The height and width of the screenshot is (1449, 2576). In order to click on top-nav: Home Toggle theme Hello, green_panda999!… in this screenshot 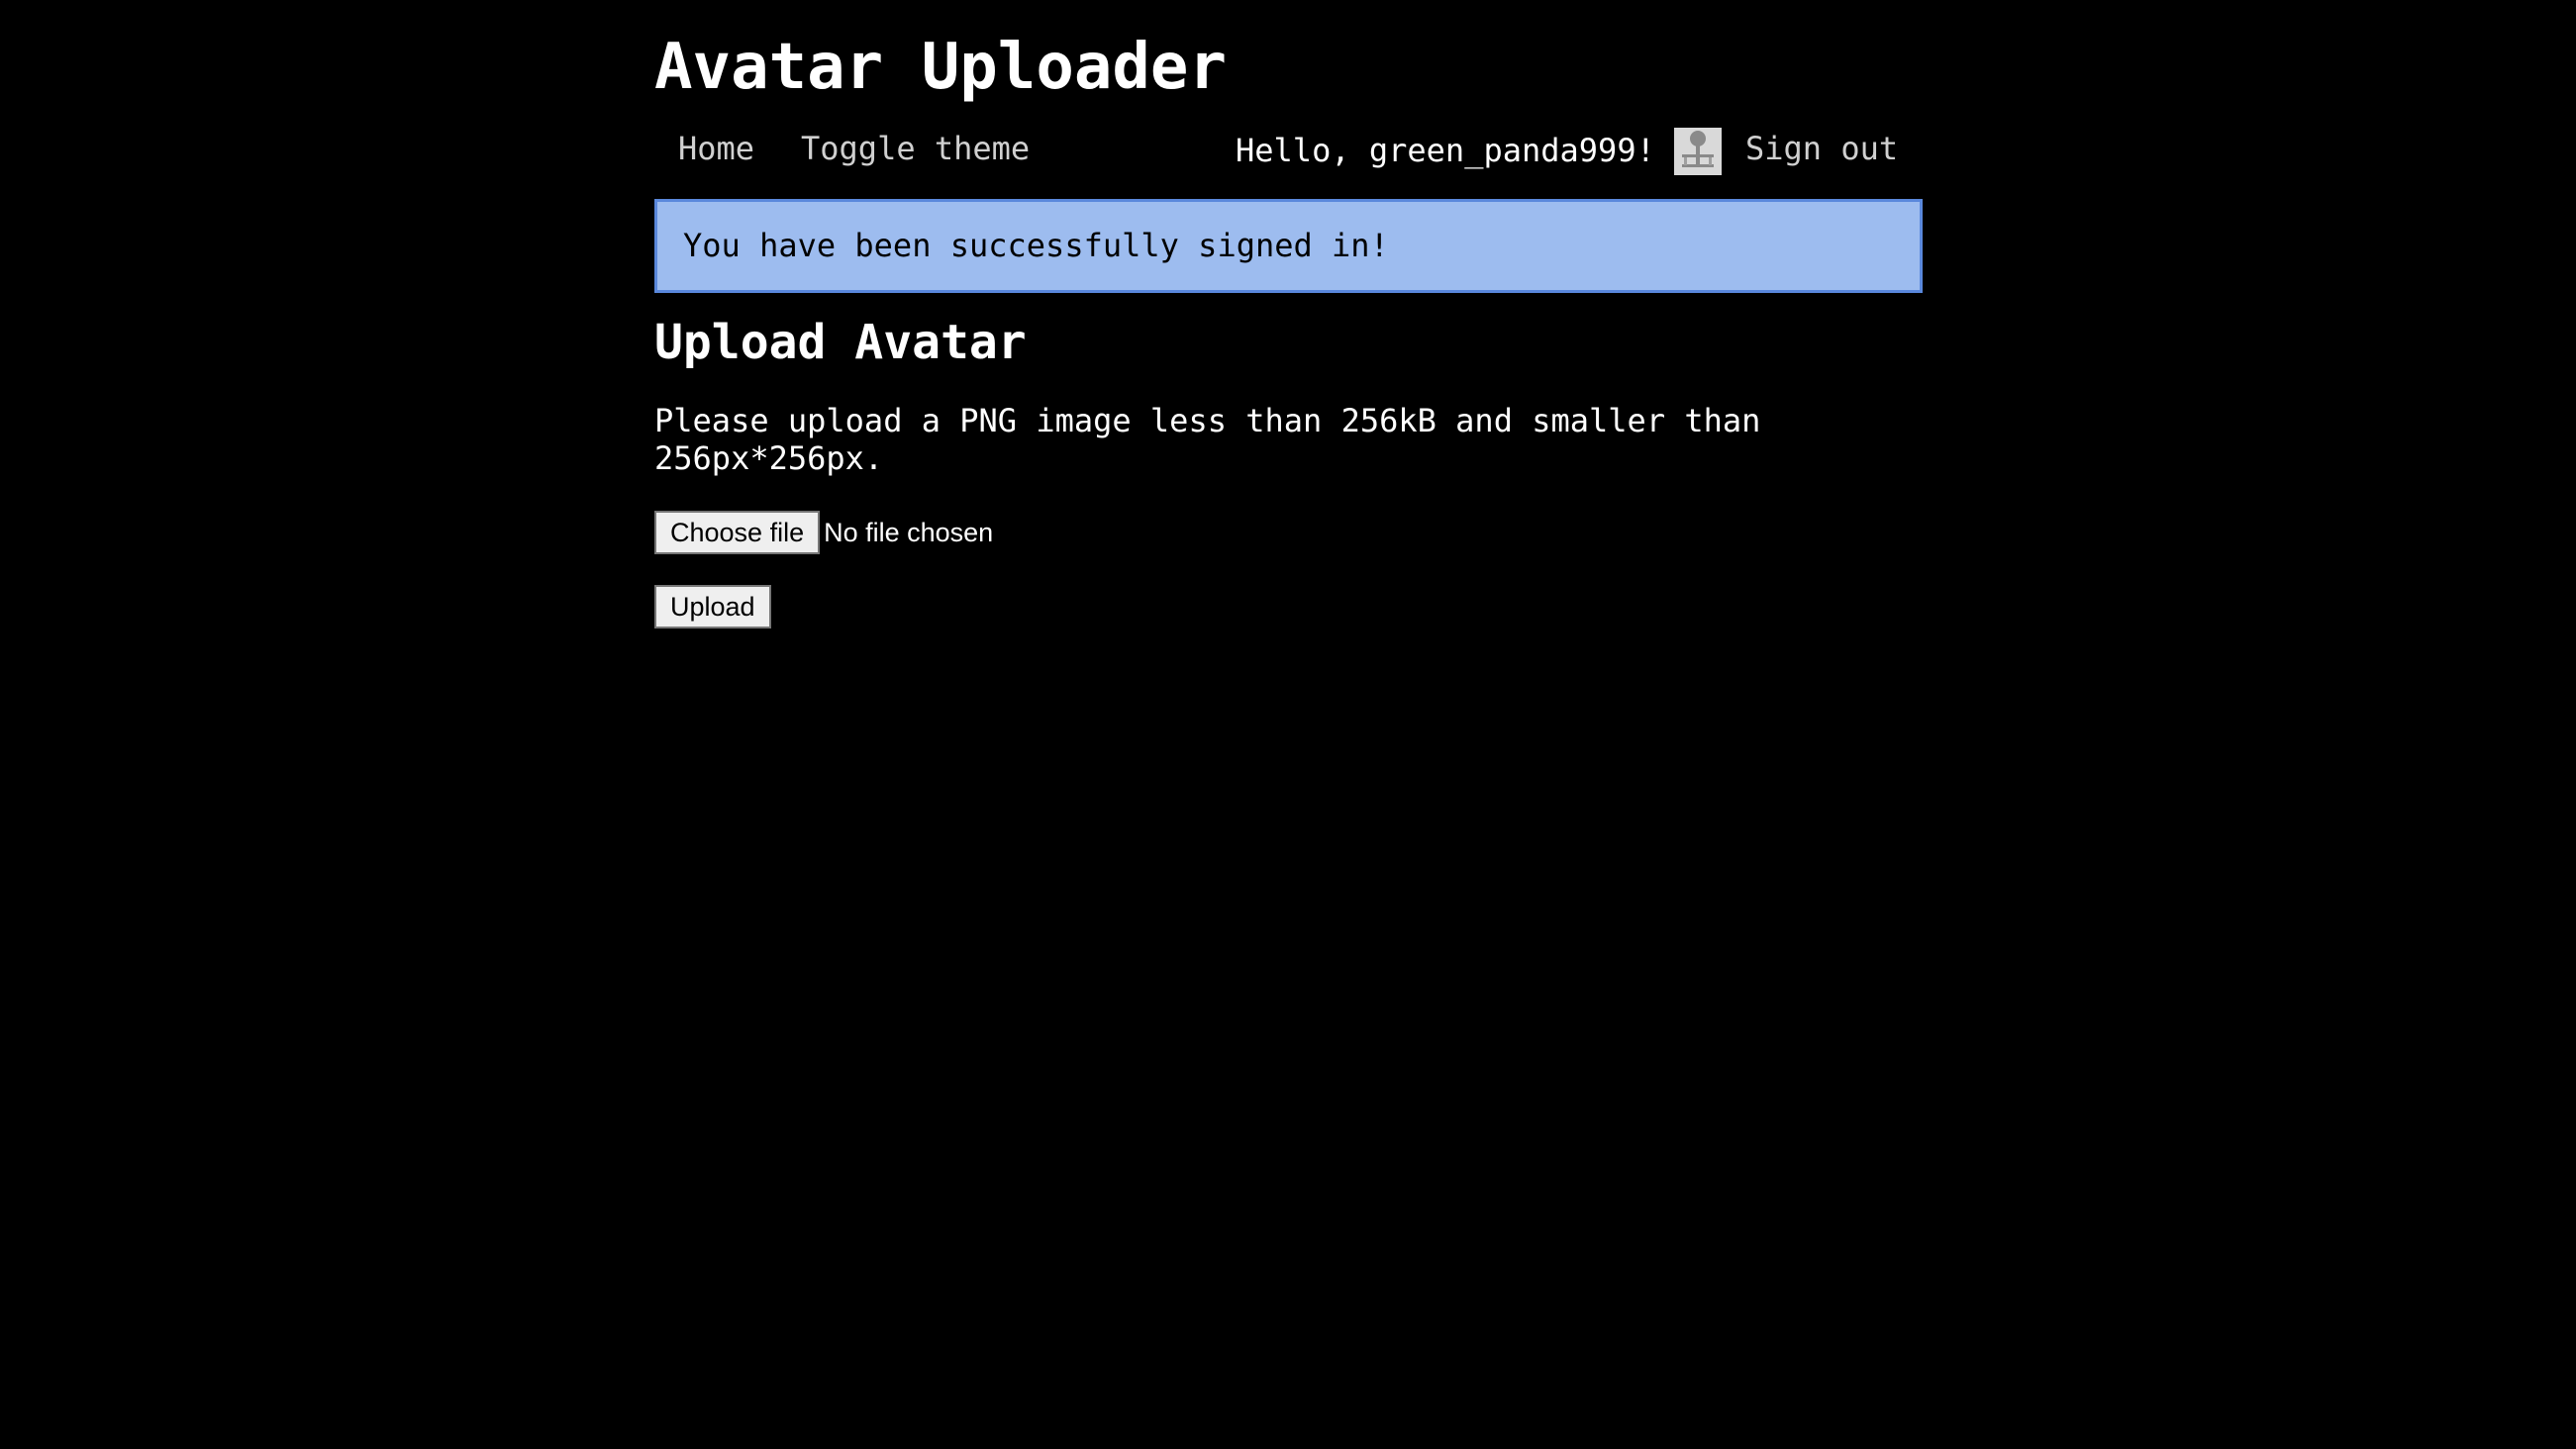, I will do `click(1289, 150)`.